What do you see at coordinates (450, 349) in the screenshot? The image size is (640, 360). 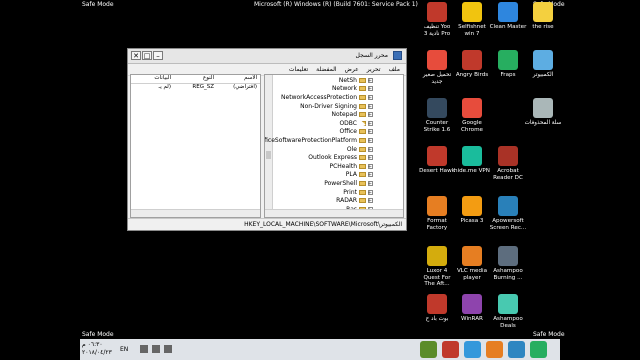 I see `app-2-icon` at bounding box center [450, 349].